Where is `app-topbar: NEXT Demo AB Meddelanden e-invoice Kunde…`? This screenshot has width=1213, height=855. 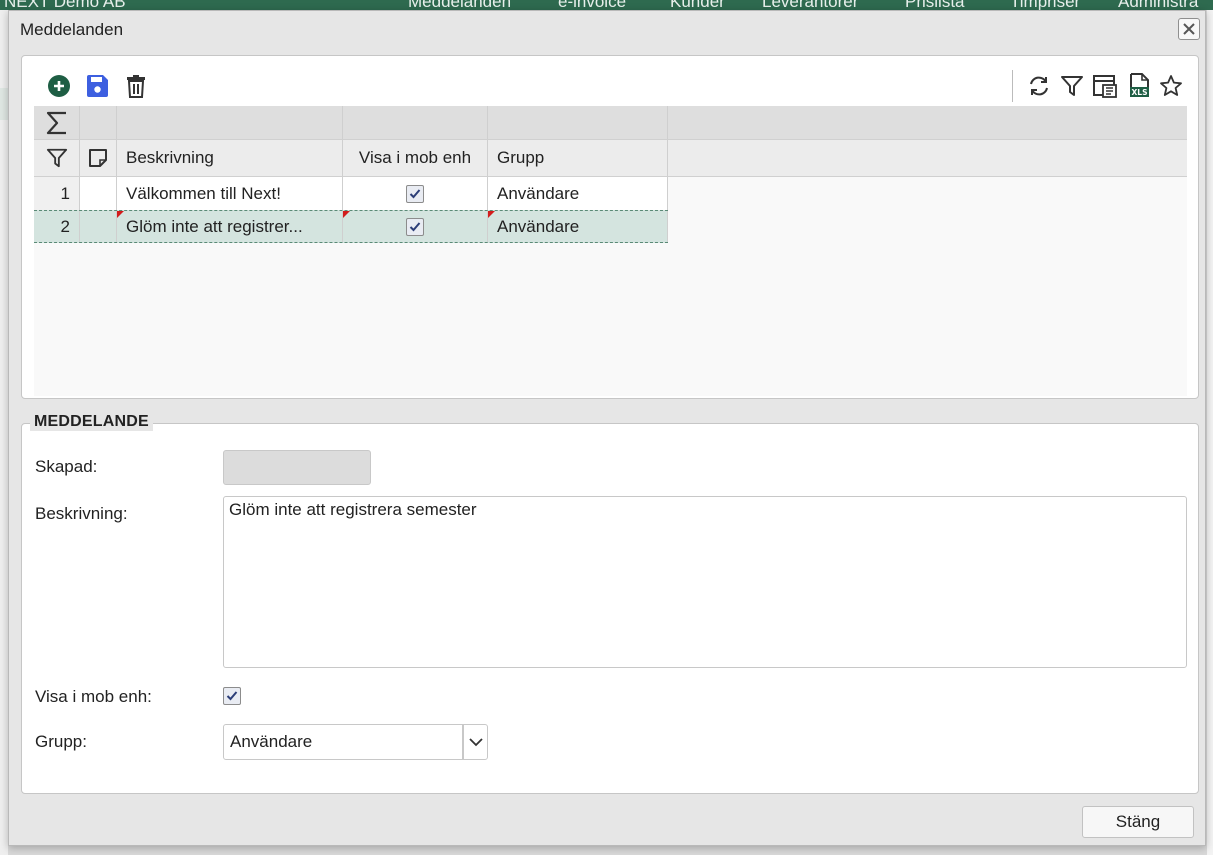
app-topbar: NEXT Demo AB Meddelanden e-invoice Kunde… is located at coordinates (606, 5).